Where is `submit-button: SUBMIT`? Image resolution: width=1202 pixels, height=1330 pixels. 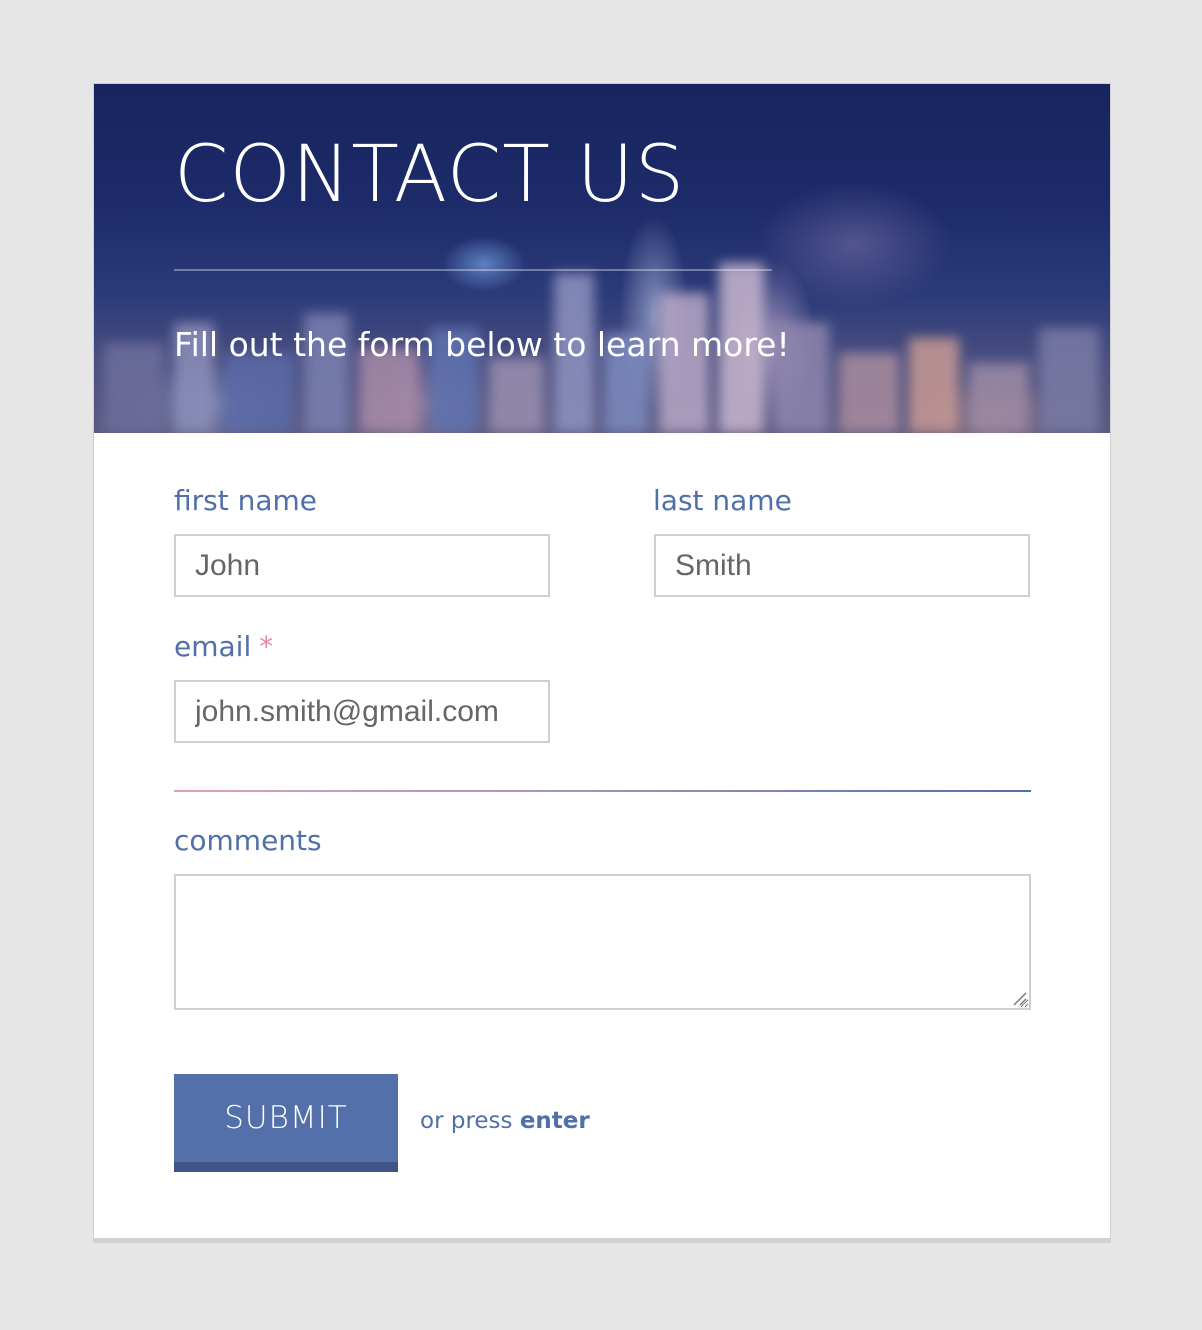 submit-button: SUBMIT is located at coordinates (286, 1123).